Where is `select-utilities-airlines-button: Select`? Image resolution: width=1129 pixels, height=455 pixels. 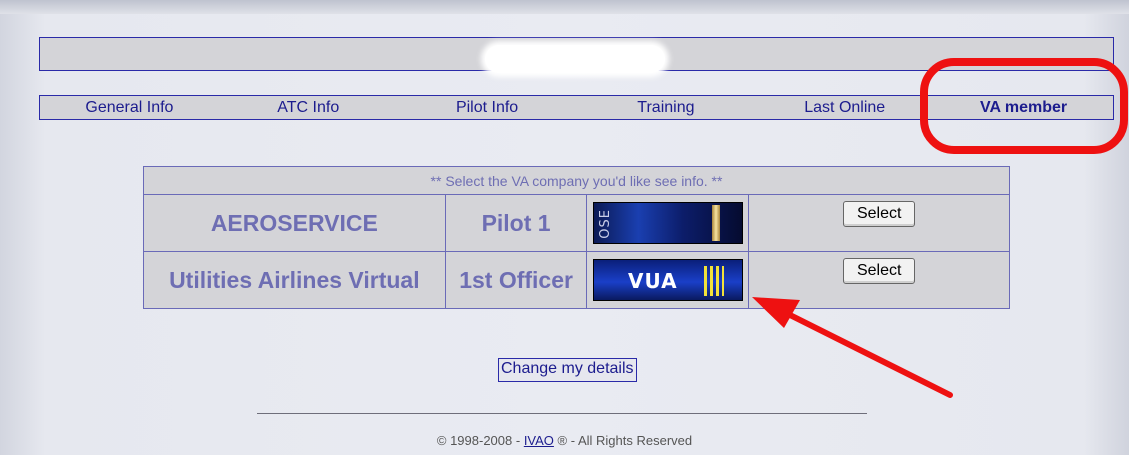 select-utilities-airlines-button: Select is located at coordinates (879, 271).